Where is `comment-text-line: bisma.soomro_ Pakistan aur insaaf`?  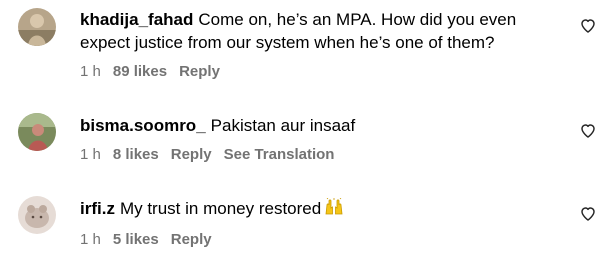
comment-text-line: bisma.soomro_ Pakistan aur insaaf is located at coordinates (324, 125).